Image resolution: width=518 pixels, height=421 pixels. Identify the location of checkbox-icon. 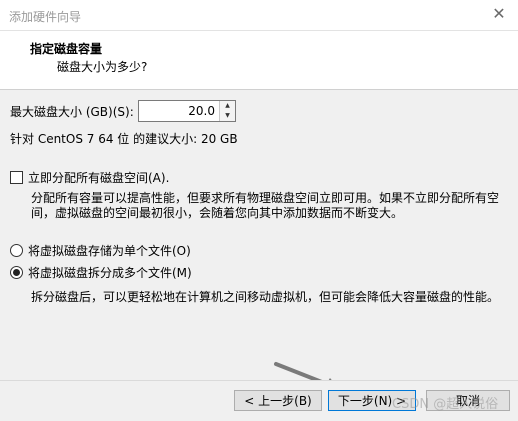
(16, 177).